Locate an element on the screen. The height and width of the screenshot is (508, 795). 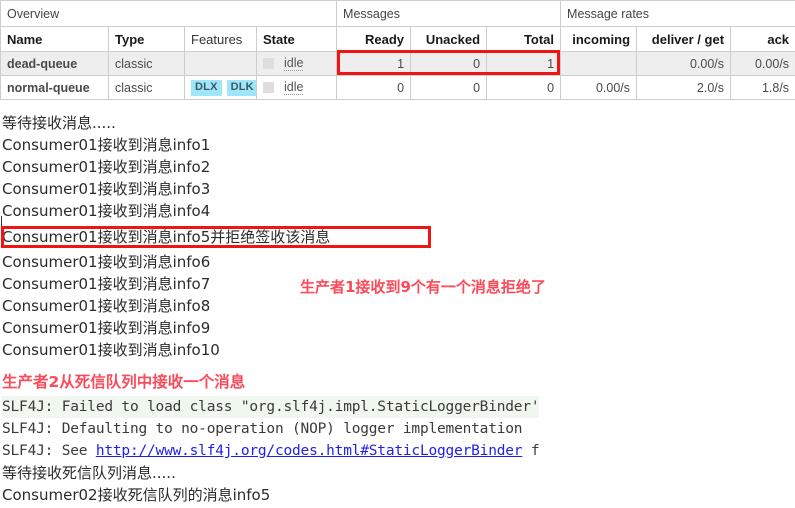
queue-ready: 0 is located at coordinates (374, 87).